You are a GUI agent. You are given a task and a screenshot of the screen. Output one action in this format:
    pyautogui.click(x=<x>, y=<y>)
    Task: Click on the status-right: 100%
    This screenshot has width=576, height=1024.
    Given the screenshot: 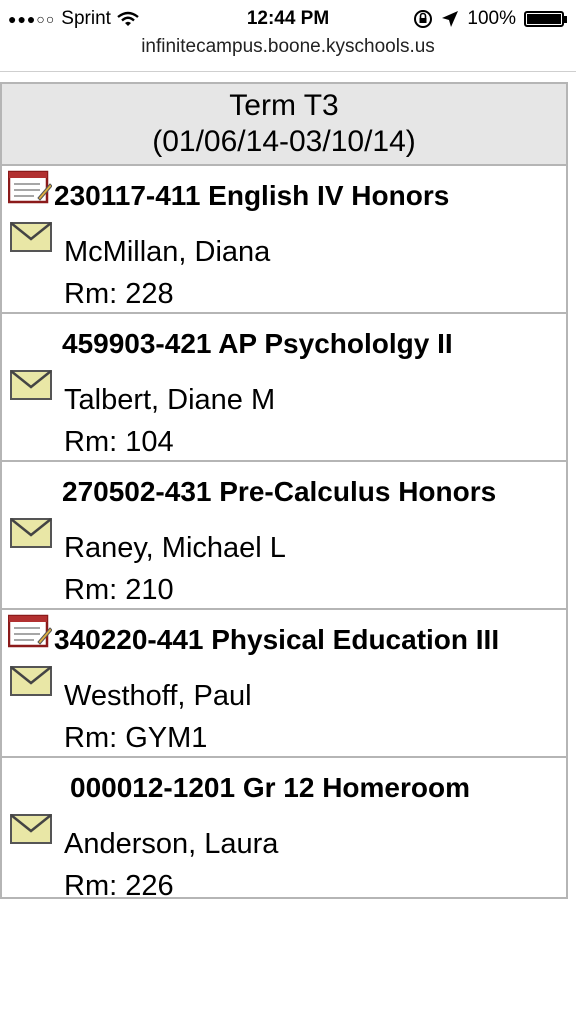 What is the action you would take?
    pyautogui.click(x=490, y=19)
    